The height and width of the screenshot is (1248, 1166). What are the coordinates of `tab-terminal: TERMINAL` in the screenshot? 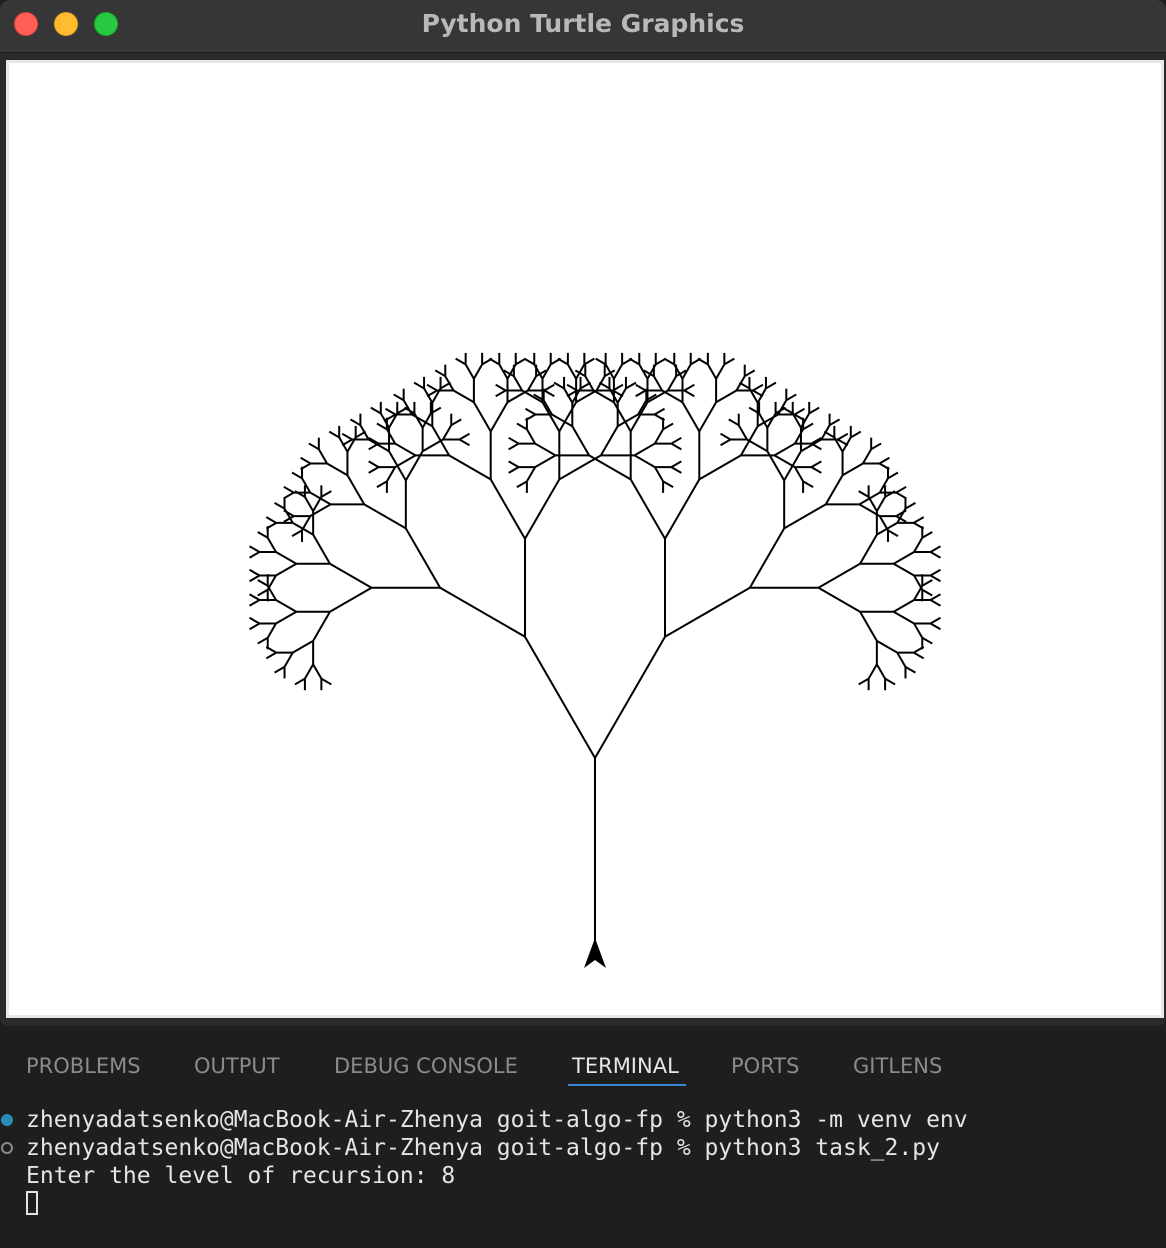 It's located at (625, 1066).